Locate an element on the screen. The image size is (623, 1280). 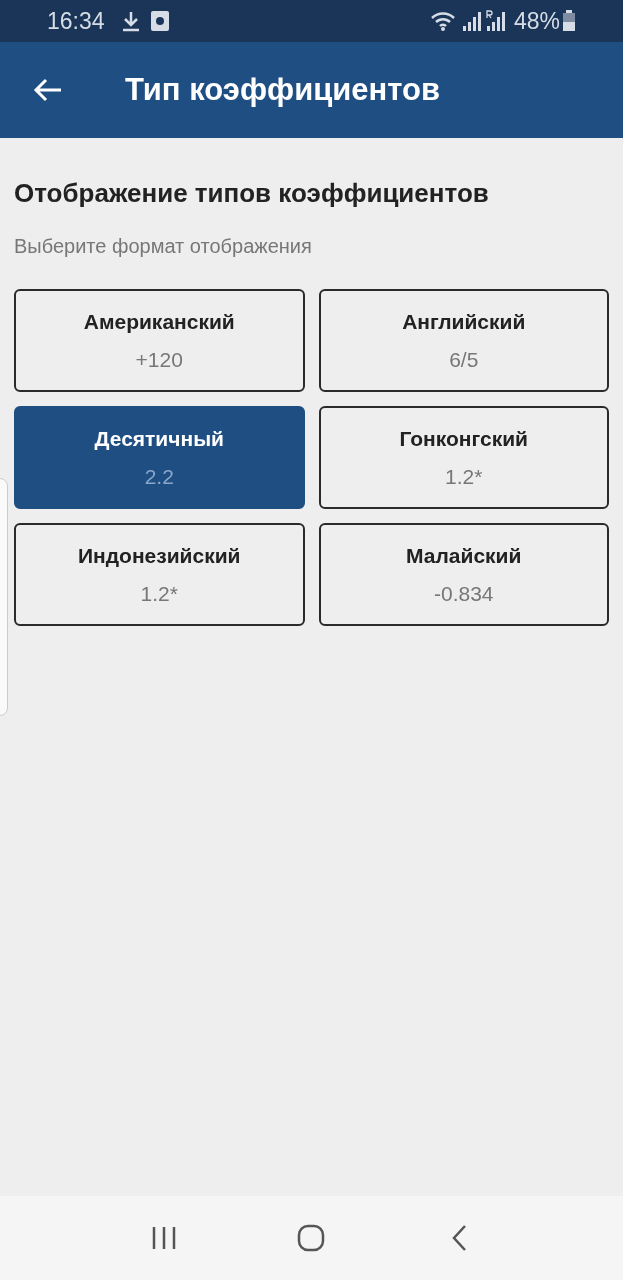
download-icon is located at coordinates (130, 21).